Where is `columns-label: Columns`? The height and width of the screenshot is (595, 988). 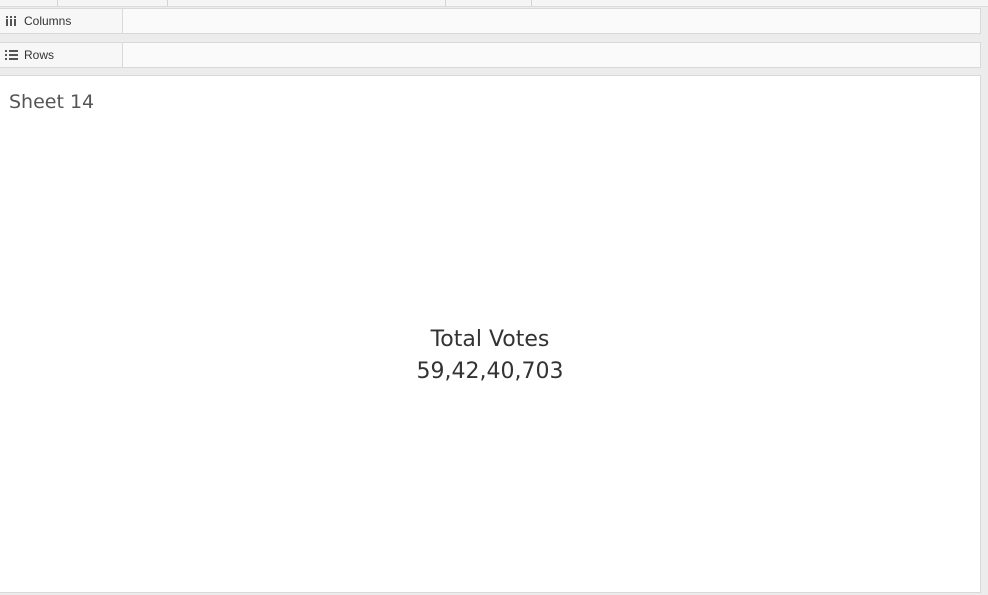
columns-label: Columns is located at coordinates (48, 21).